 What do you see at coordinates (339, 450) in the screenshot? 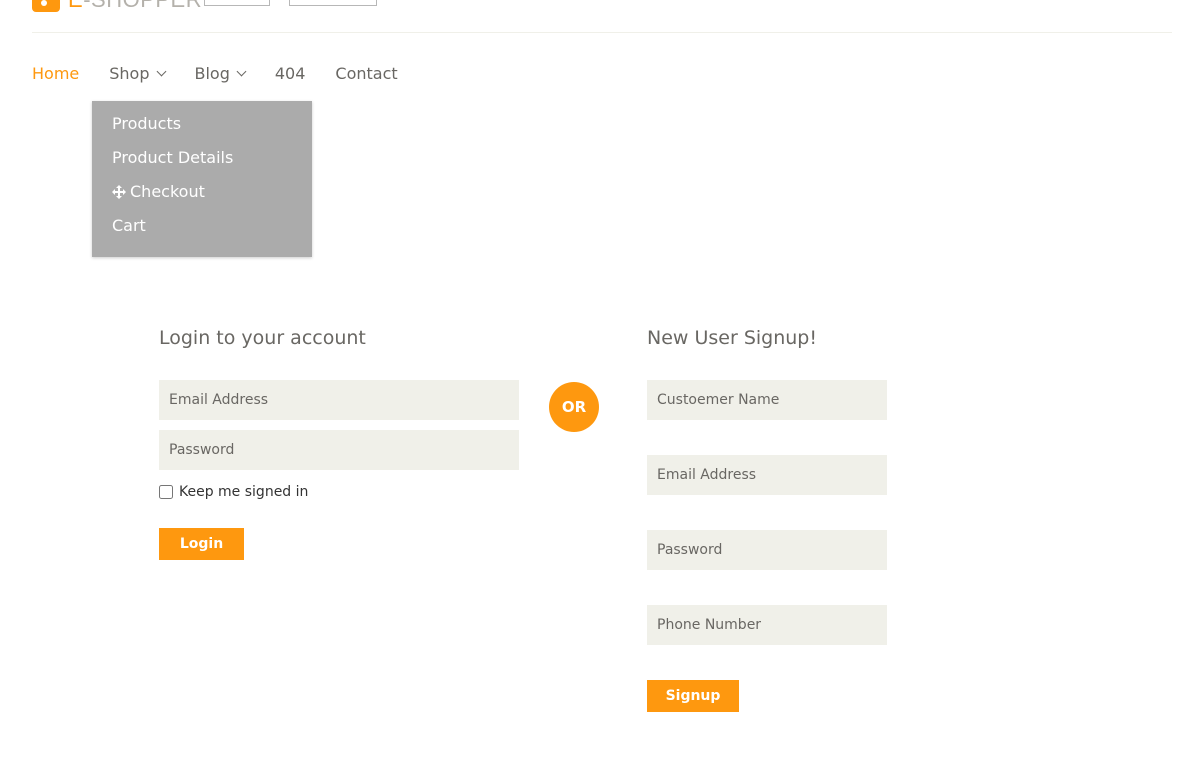
I see `login-password-field` at bounding box center [339, 450].